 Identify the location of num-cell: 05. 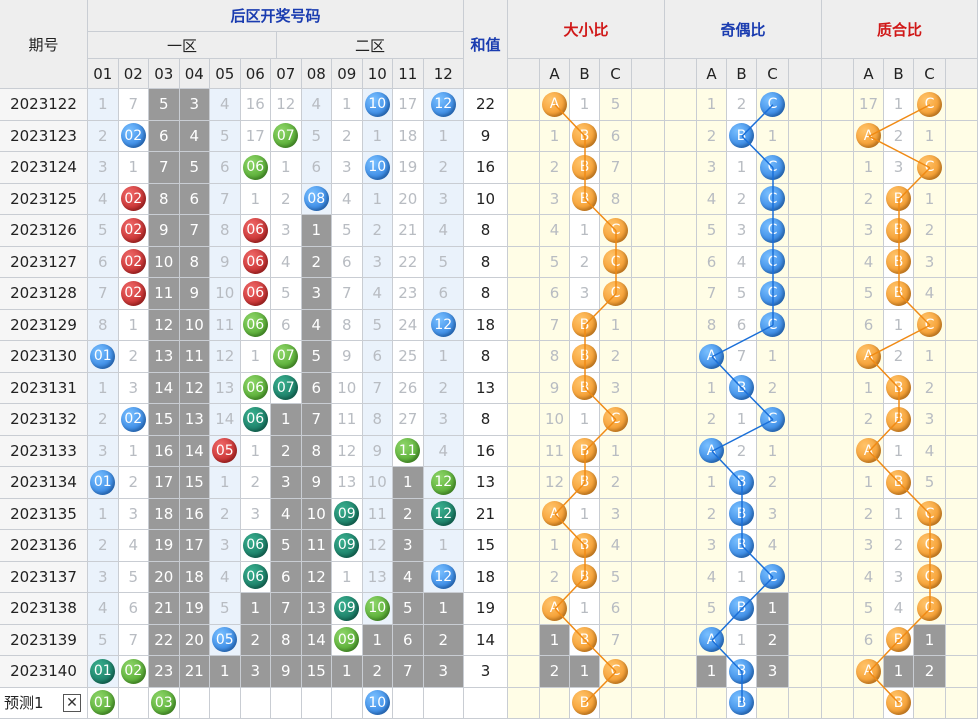
(225, 451).